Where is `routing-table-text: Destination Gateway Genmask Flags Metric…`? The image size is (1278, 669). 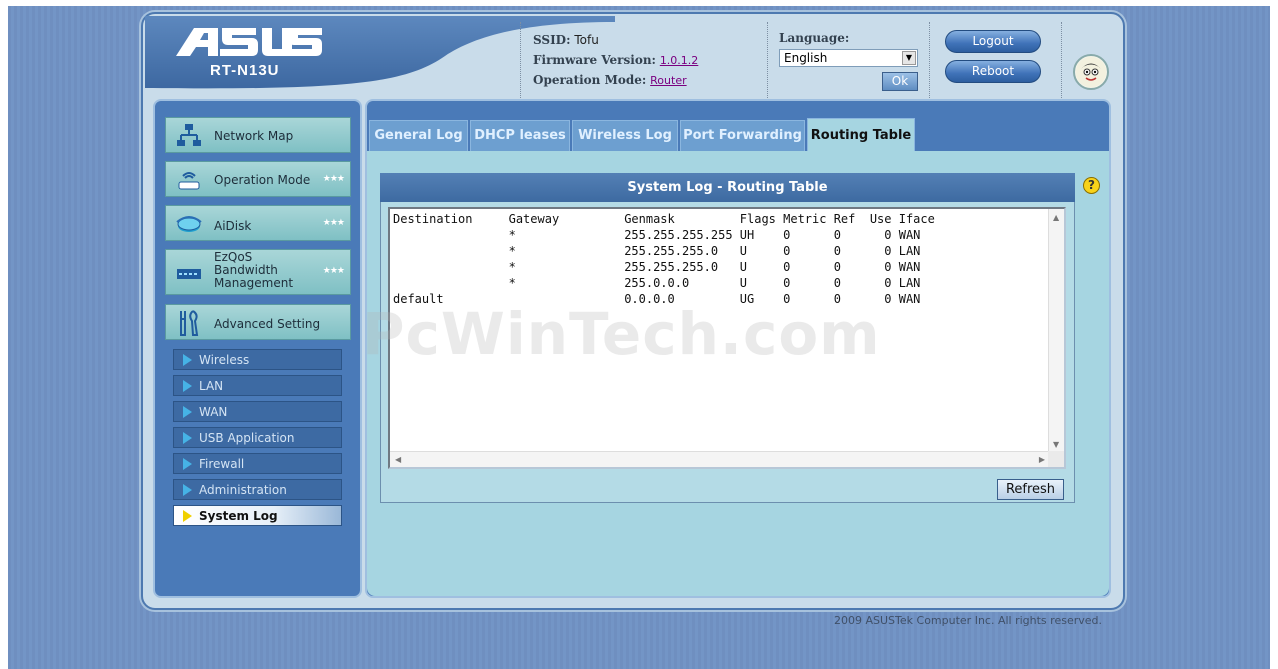
routing-table-text: Destination Gateway Genmask Flags Metric… is located at coordinates (664, 259).